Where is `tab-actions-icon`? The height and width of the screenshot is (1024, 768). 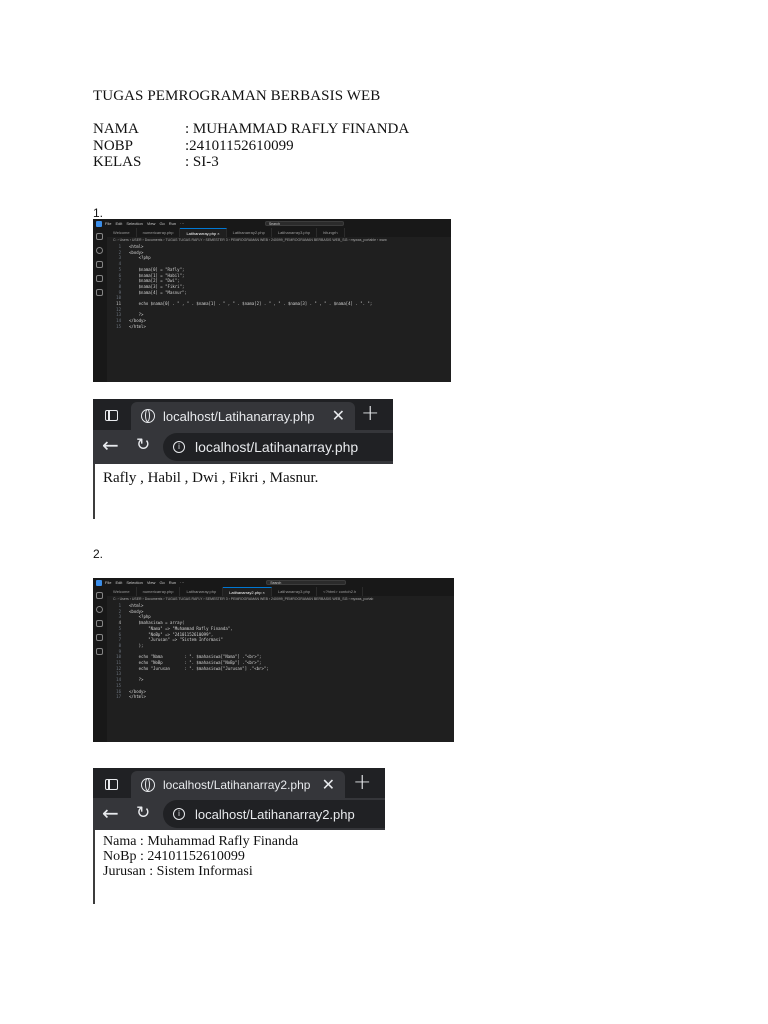
tab-actions-icon is located at coordinates (111, 784).